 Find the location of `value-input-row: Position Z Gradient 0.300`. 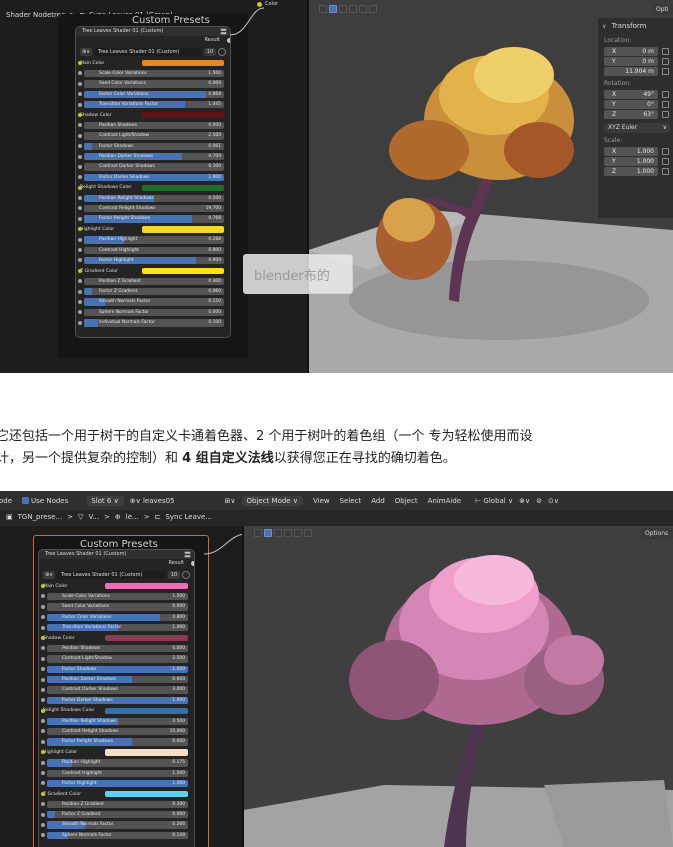

value-input-row: Position Z Gradient 0.300 is located at coordinates (116, 804).